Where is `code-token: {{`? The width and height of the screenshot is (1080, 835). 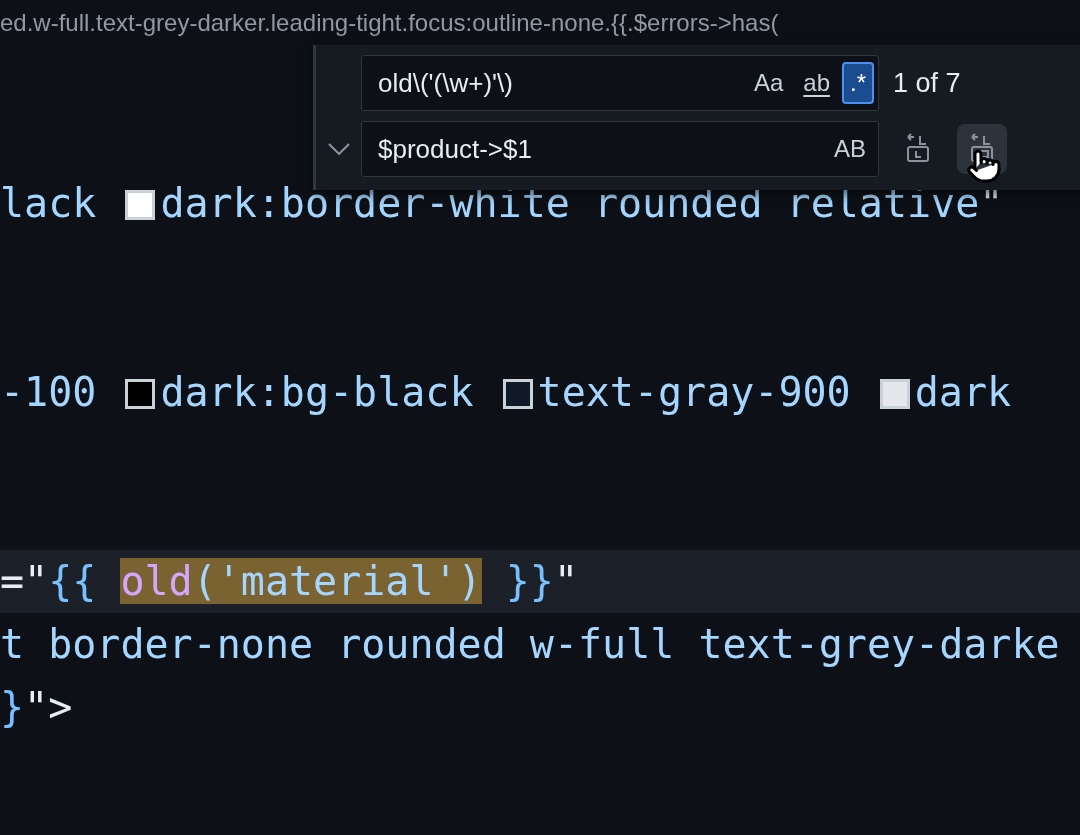 code-token: {{ is located at coordinates (73, 581).